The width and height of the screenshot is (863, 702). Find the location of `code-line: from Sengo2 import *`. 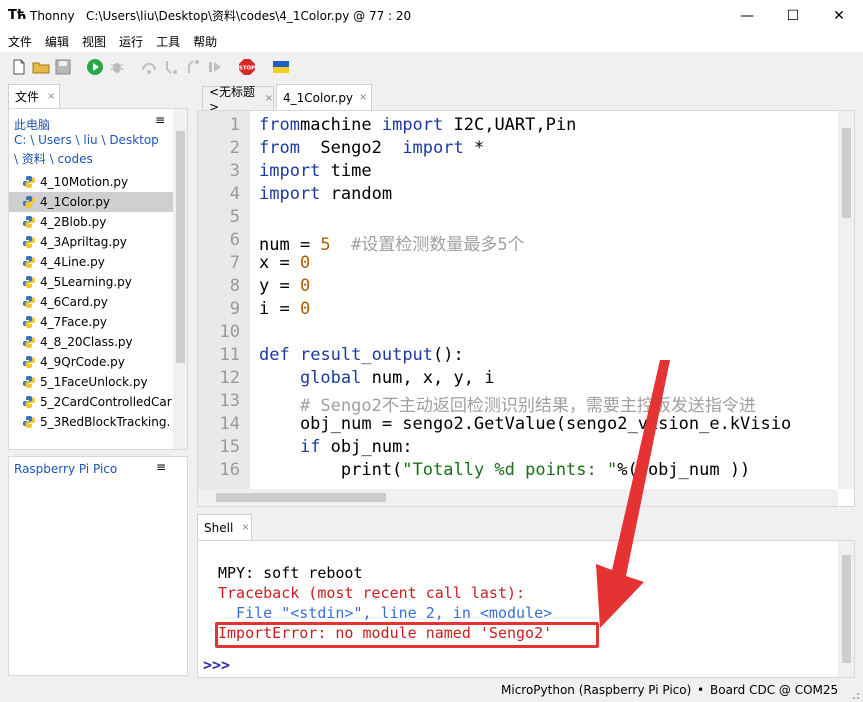

code-line: from Sengo2 import * is located at coordinates (371, 148).